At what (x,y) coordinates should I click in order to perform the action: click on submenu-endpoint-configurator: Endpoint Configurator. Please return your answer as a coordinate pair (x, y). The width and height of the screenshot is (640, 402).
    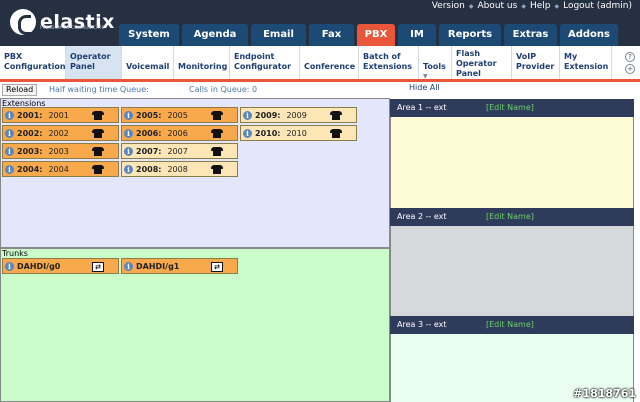
    Looking at the image, I should click on (265, 62).